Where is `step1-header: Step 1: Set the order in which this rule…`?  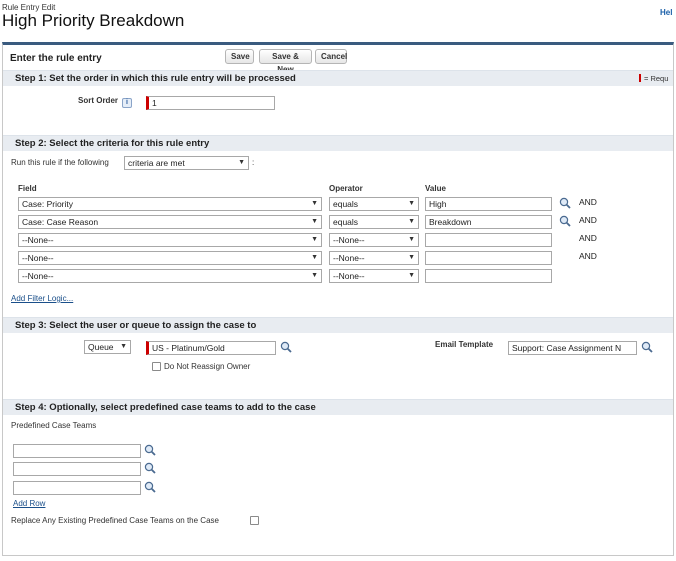 step1-header: Step 1: Set the order in which this rule… is located at coordinates (338, 78).